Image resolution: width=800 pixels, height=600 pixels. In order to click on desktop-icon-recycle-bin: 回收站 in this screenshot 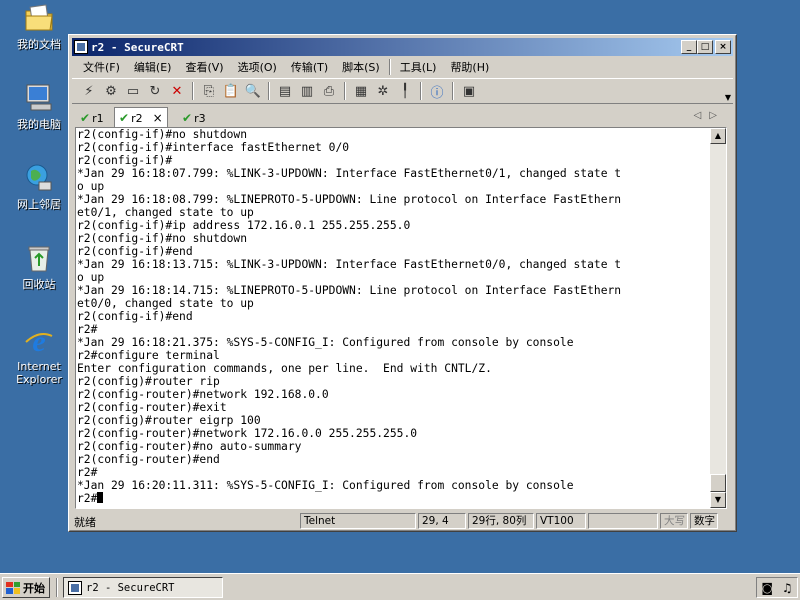, I will do `click(39, 266)`.